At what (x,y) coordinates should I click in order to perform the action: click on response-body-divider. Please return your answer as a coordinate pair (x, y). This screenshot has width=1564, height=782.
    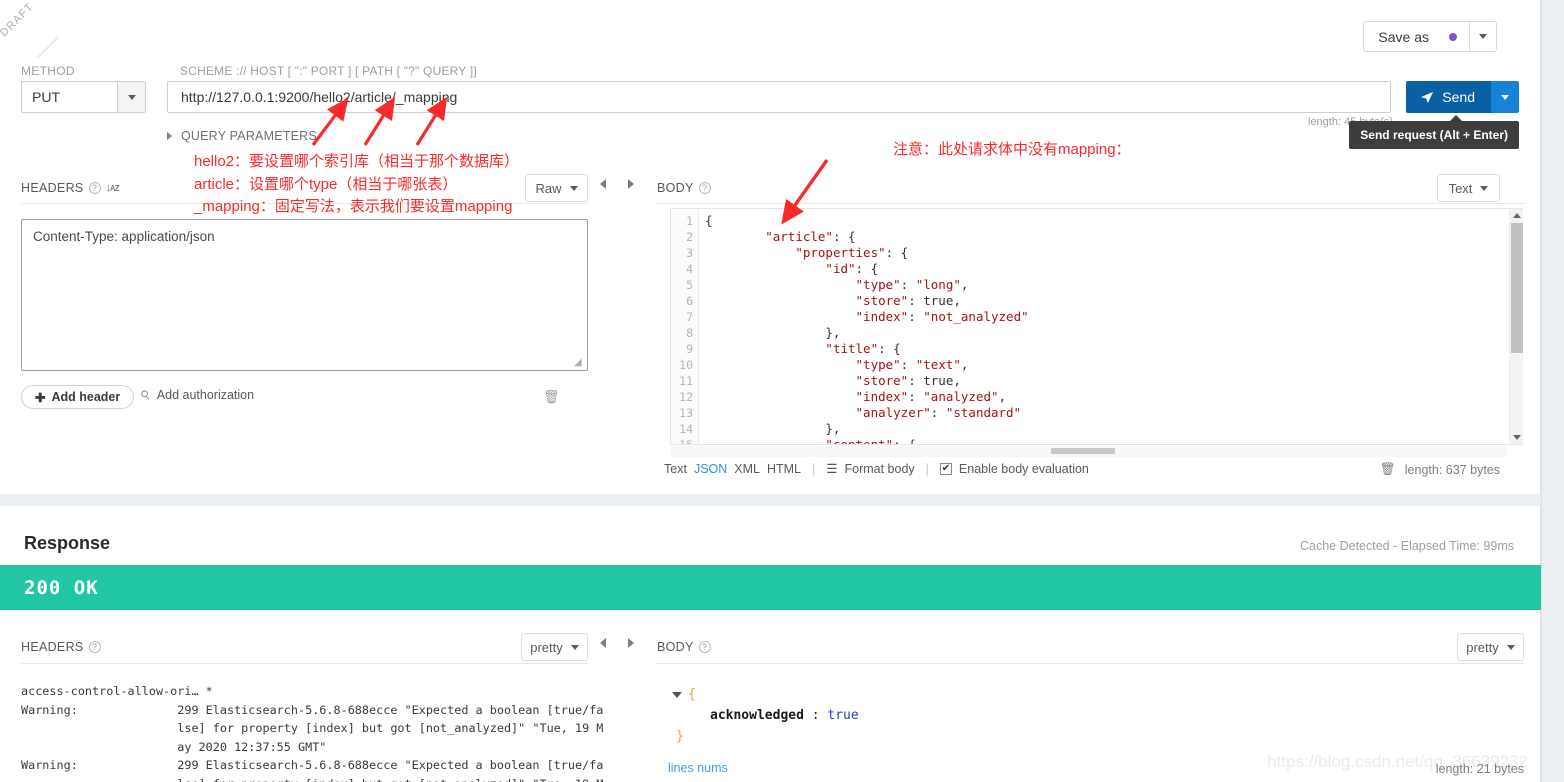
    Looking at the image, I should click on (1090, 663).